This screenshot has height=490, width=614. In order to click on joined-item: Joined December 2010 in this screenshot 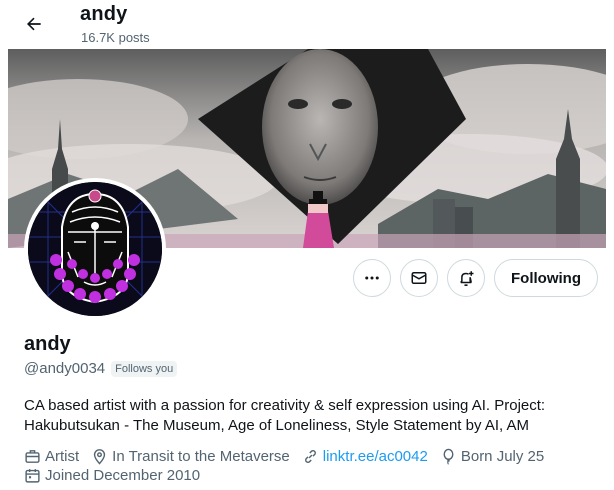, I will do `click(112, 475)`.